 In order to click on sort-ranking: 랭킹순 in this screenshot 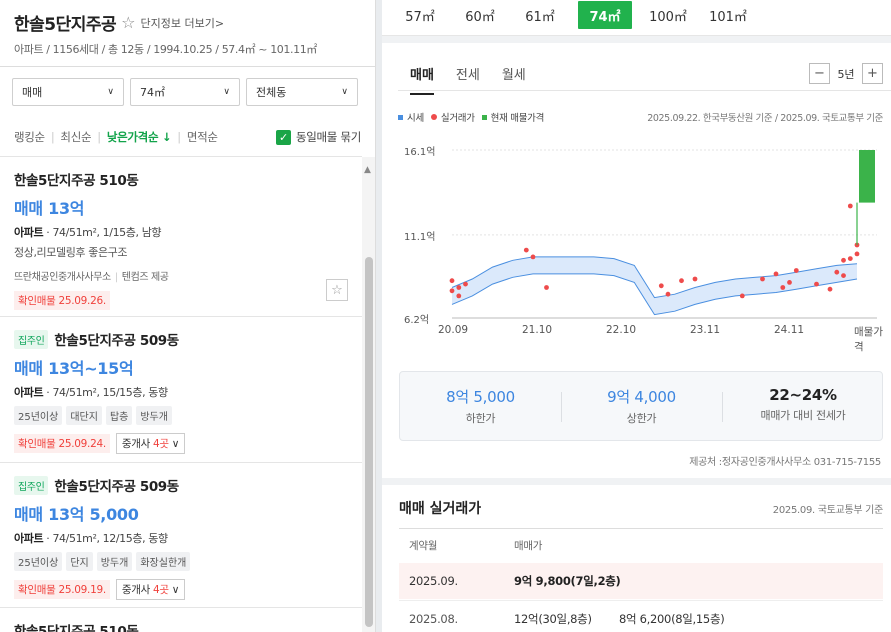, I will do `click(29, 137)`.